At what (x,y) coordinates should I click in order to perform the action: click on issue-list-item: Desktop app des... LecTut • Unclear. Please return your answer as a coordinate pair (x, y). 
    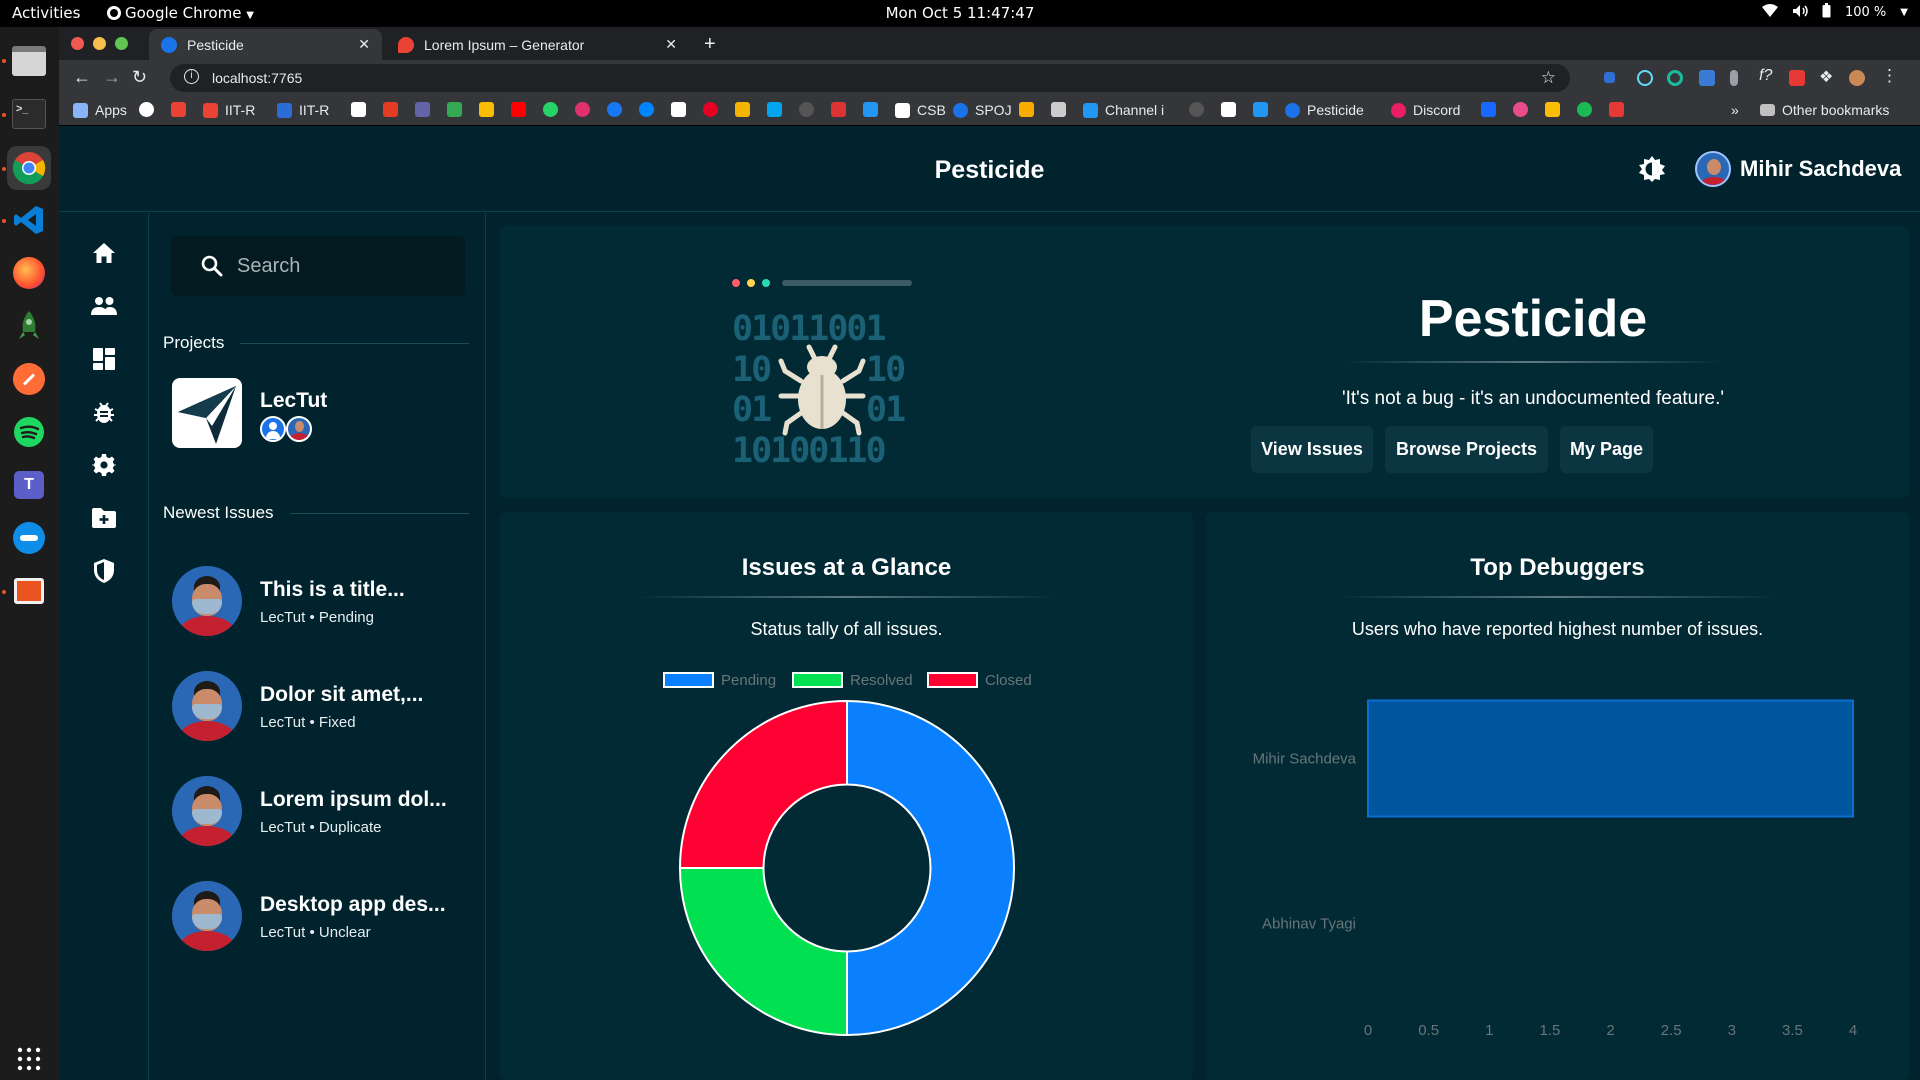
    Looking at the image, I should click on (322, 917).